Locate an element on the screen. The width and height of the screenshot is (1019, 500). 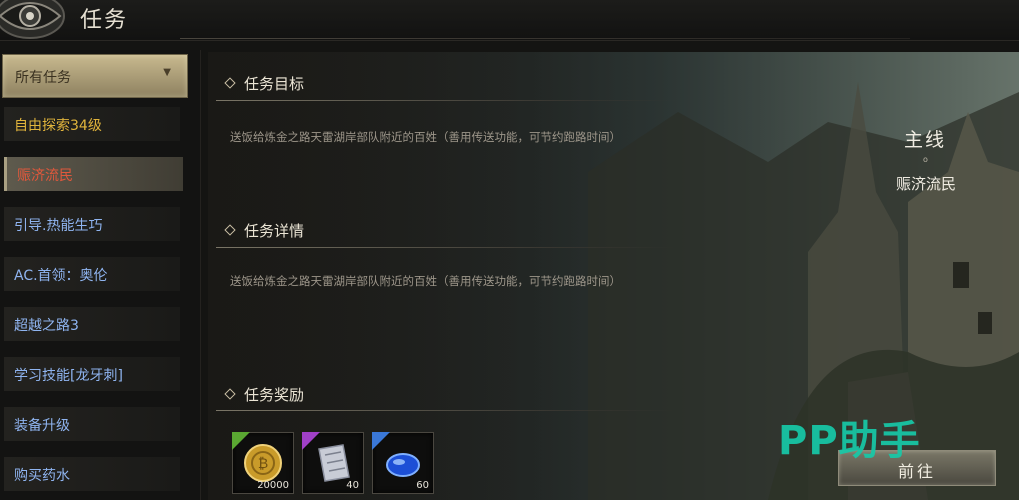
section-heading-details: 任务详情 is located at coordinates (264, 230).